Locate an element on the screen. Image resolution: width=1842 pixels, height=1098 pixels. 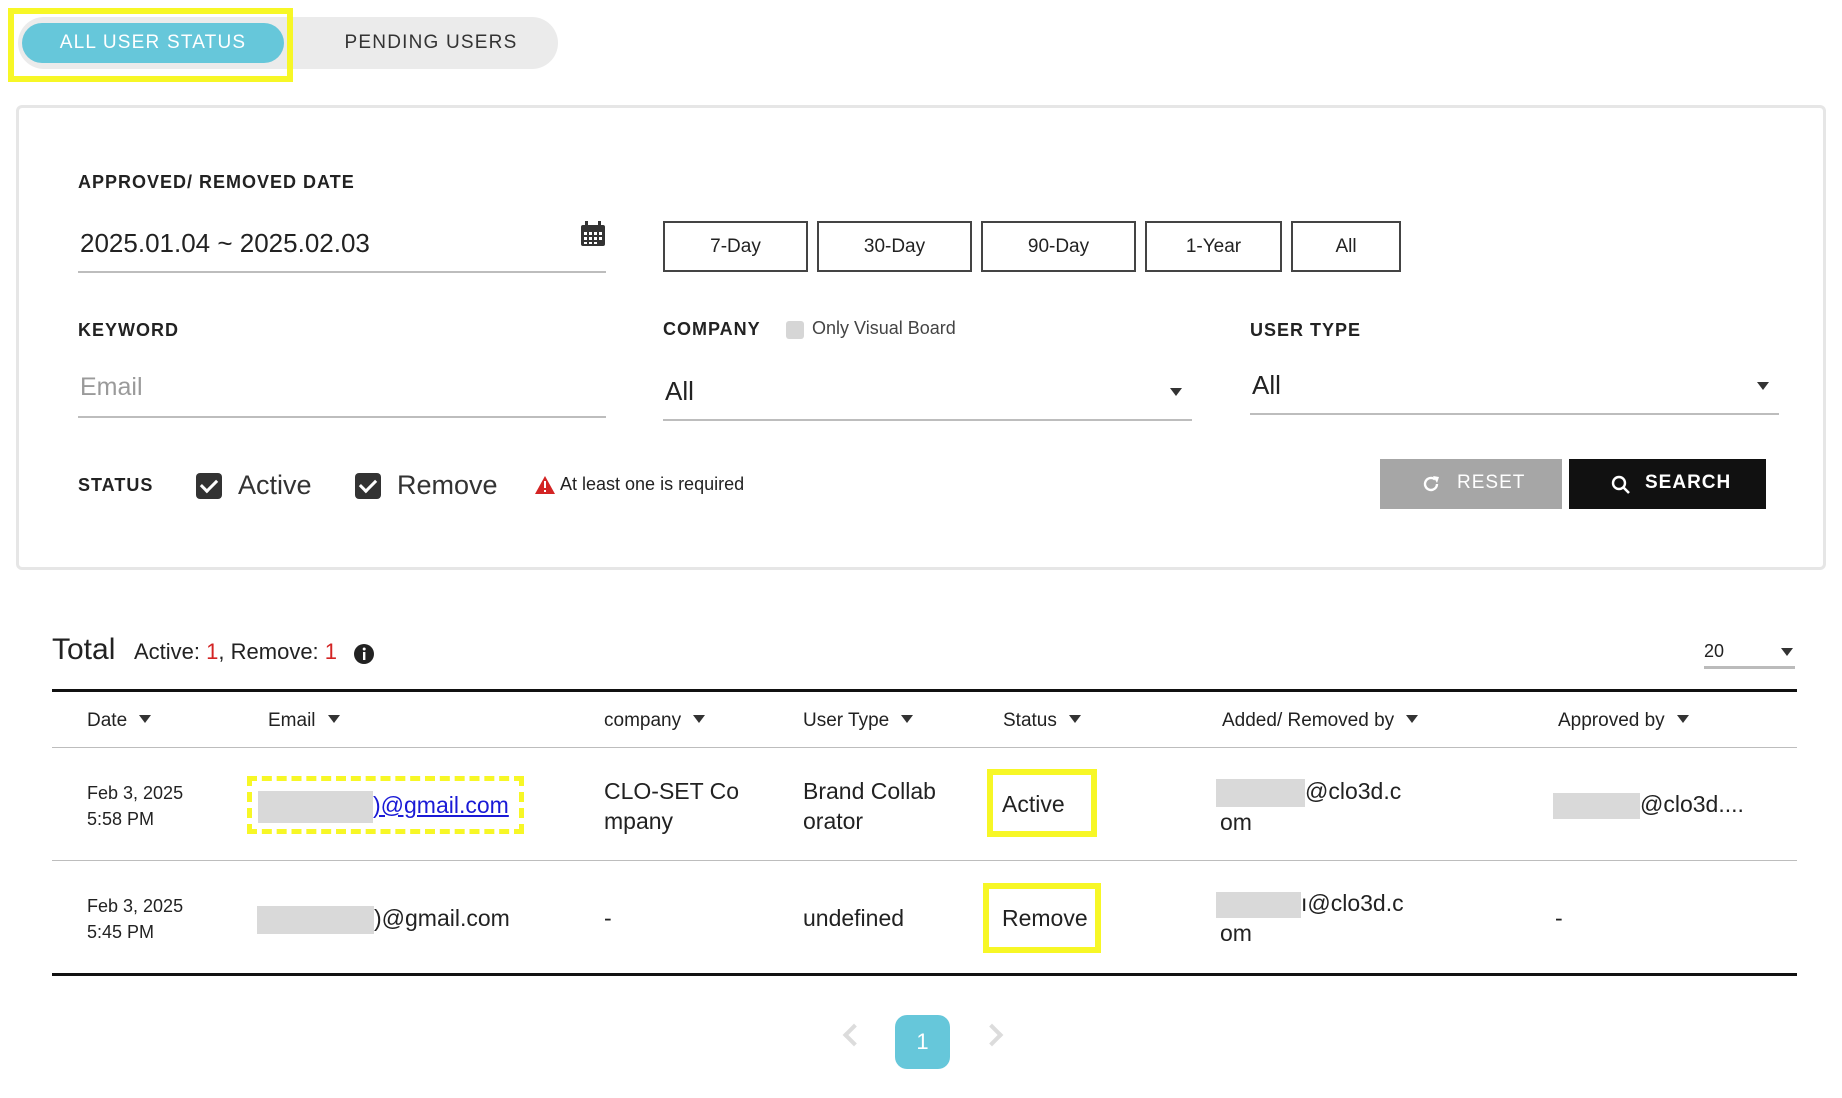
user-type-select: All is located at coordinates (1514, 386).